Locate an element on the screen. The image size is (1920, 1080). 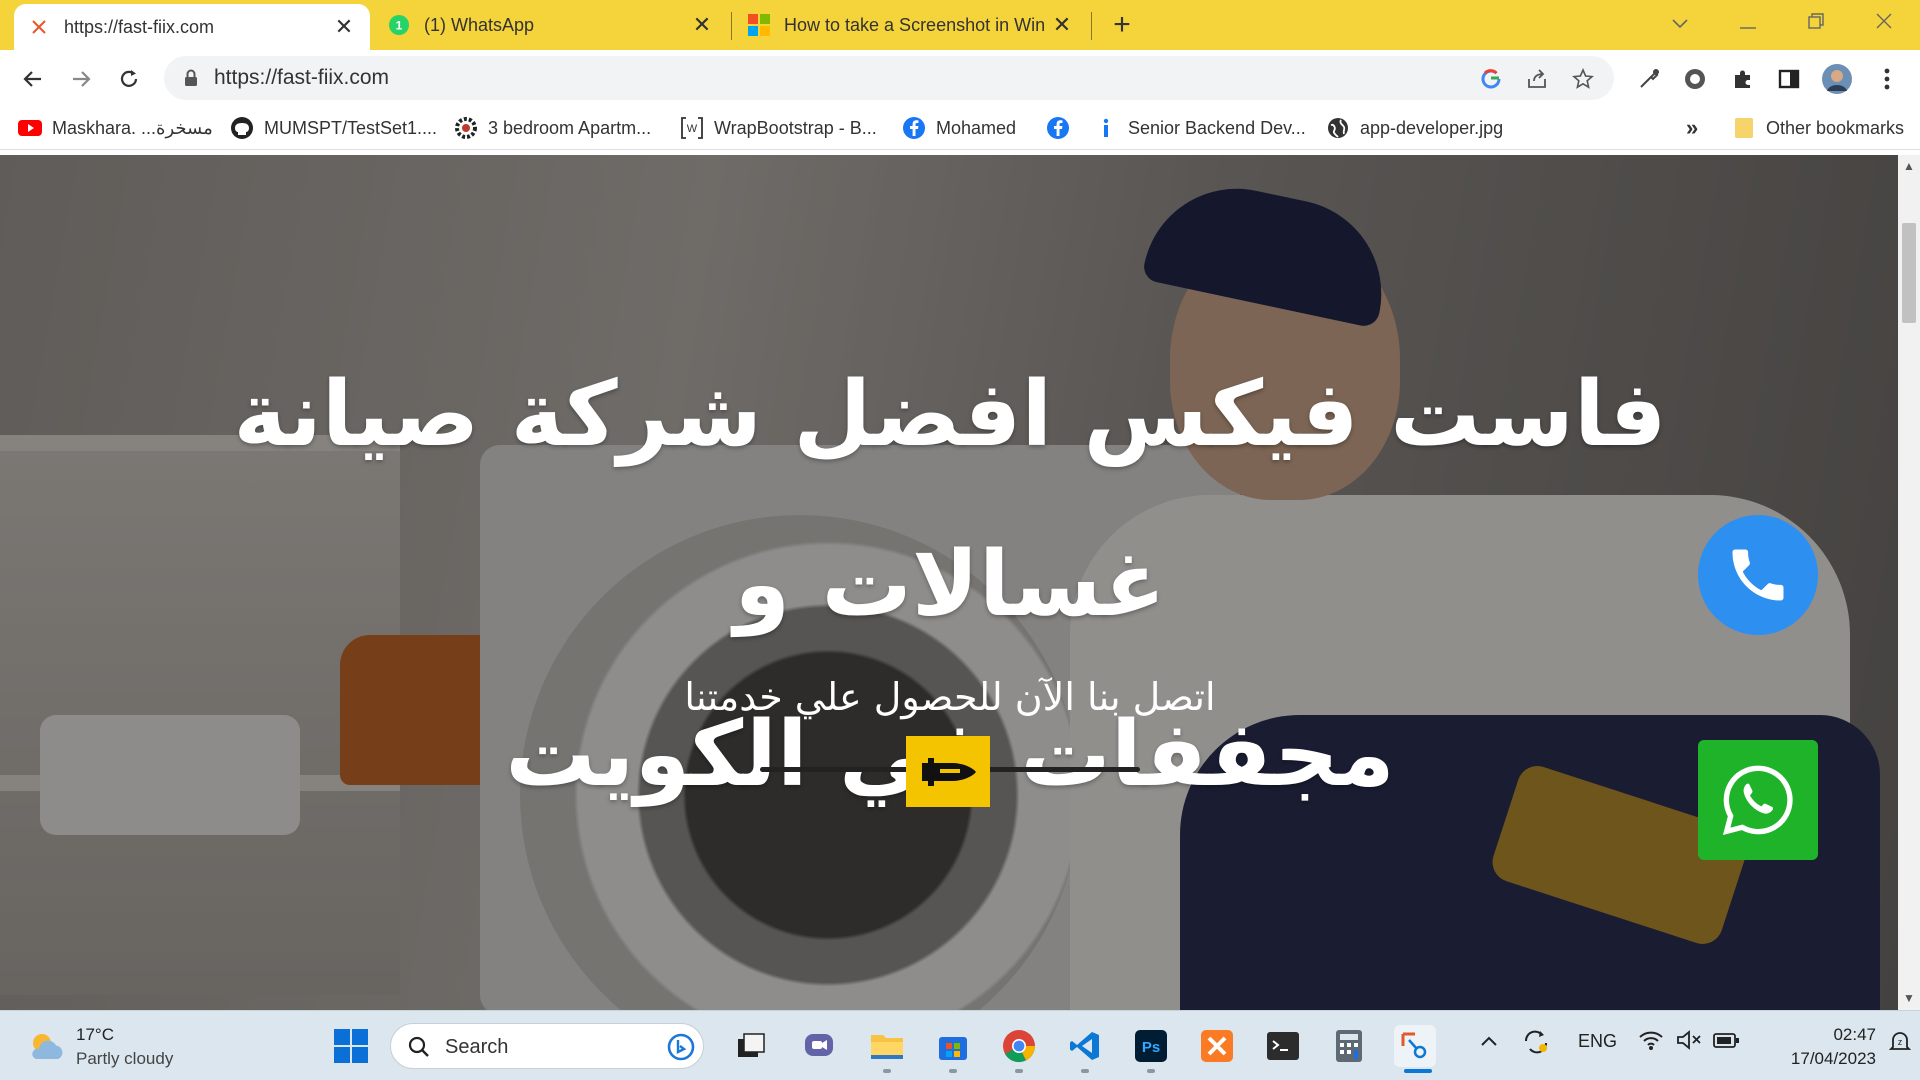
bookmark-mohamed: Mohamed is located at coordinates (959, 128).